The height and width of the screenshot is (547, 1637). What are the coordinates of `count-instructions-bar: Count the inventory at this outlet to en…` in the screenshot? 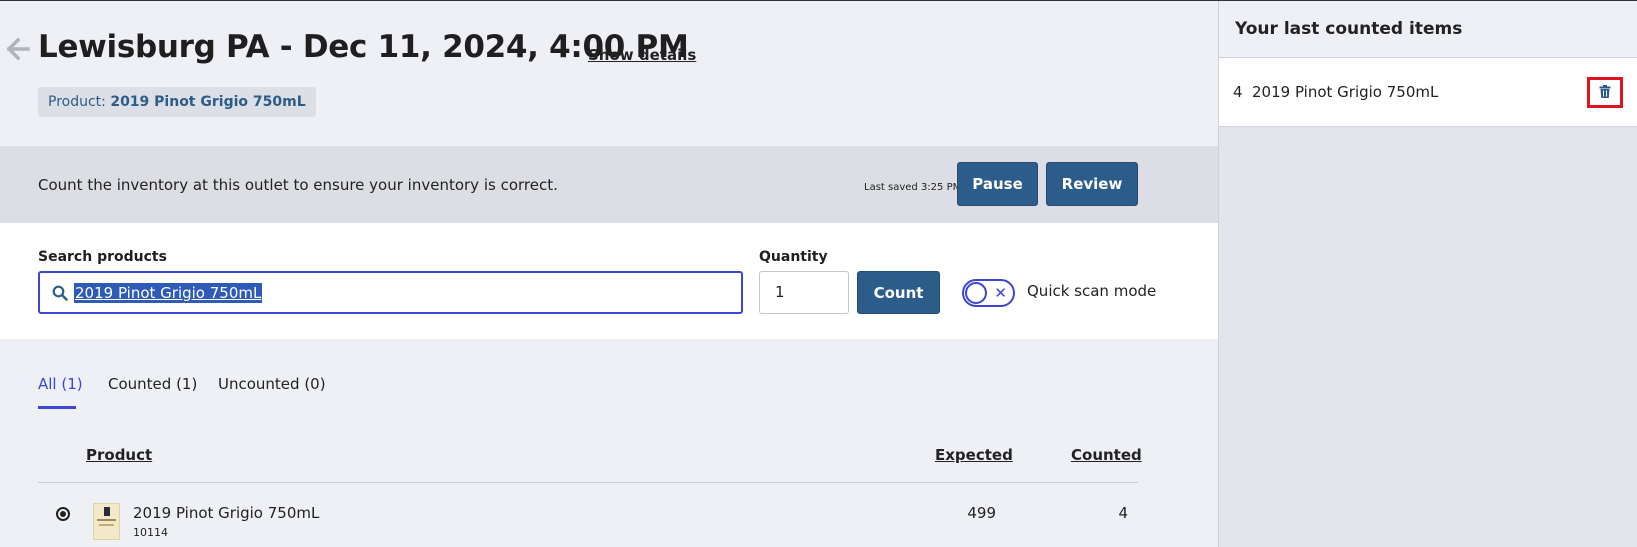 It's located at (609, 184).